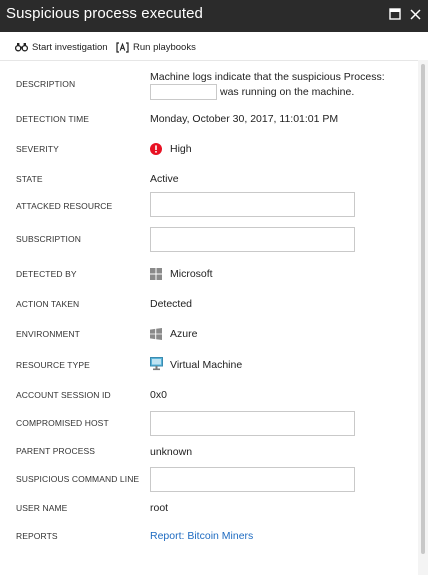 The image size is (428, 575). I want to click on title-bar: Suspicious process executed, so click(214, 16).